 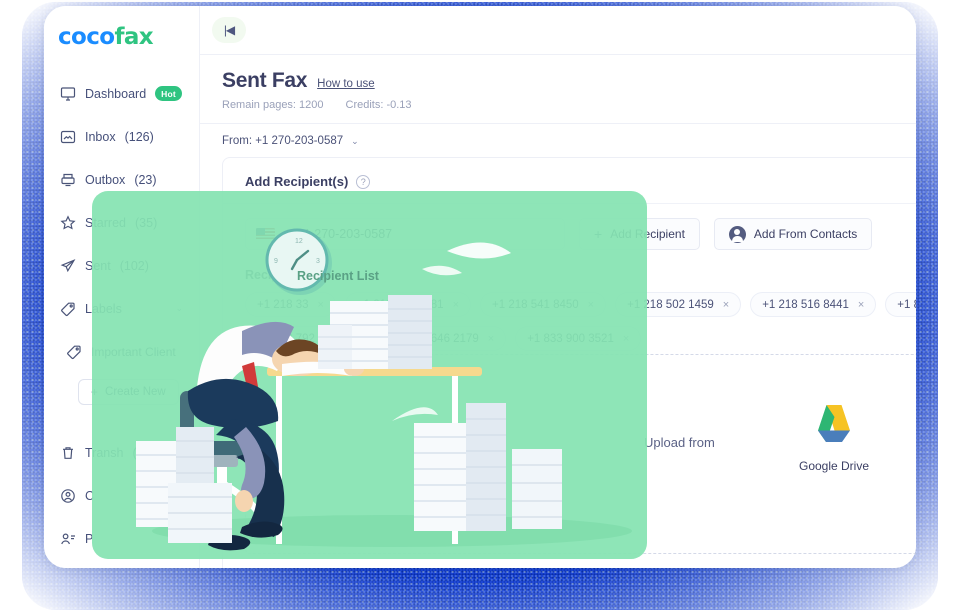 I want to click on monitor-icon, so click(x=68, y=94).